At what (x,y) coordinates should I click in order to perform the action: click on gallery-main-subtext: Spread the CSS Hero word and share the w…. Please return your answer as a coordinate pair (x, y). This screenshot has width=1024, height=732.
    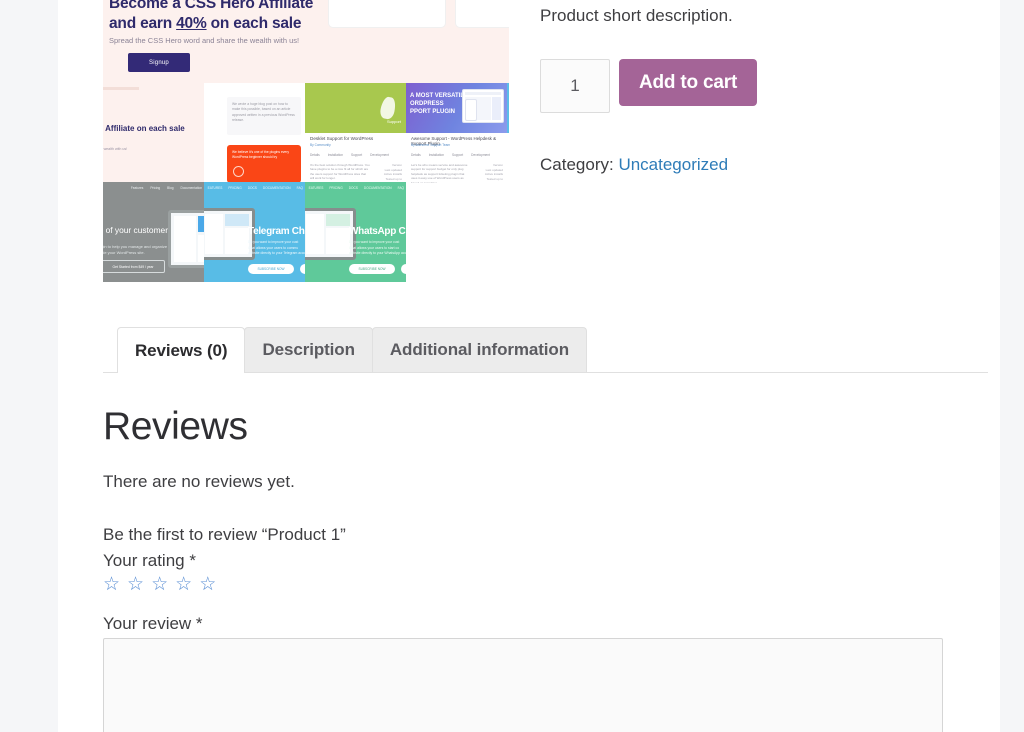
    Looking at the image, I should click on (204, 40).